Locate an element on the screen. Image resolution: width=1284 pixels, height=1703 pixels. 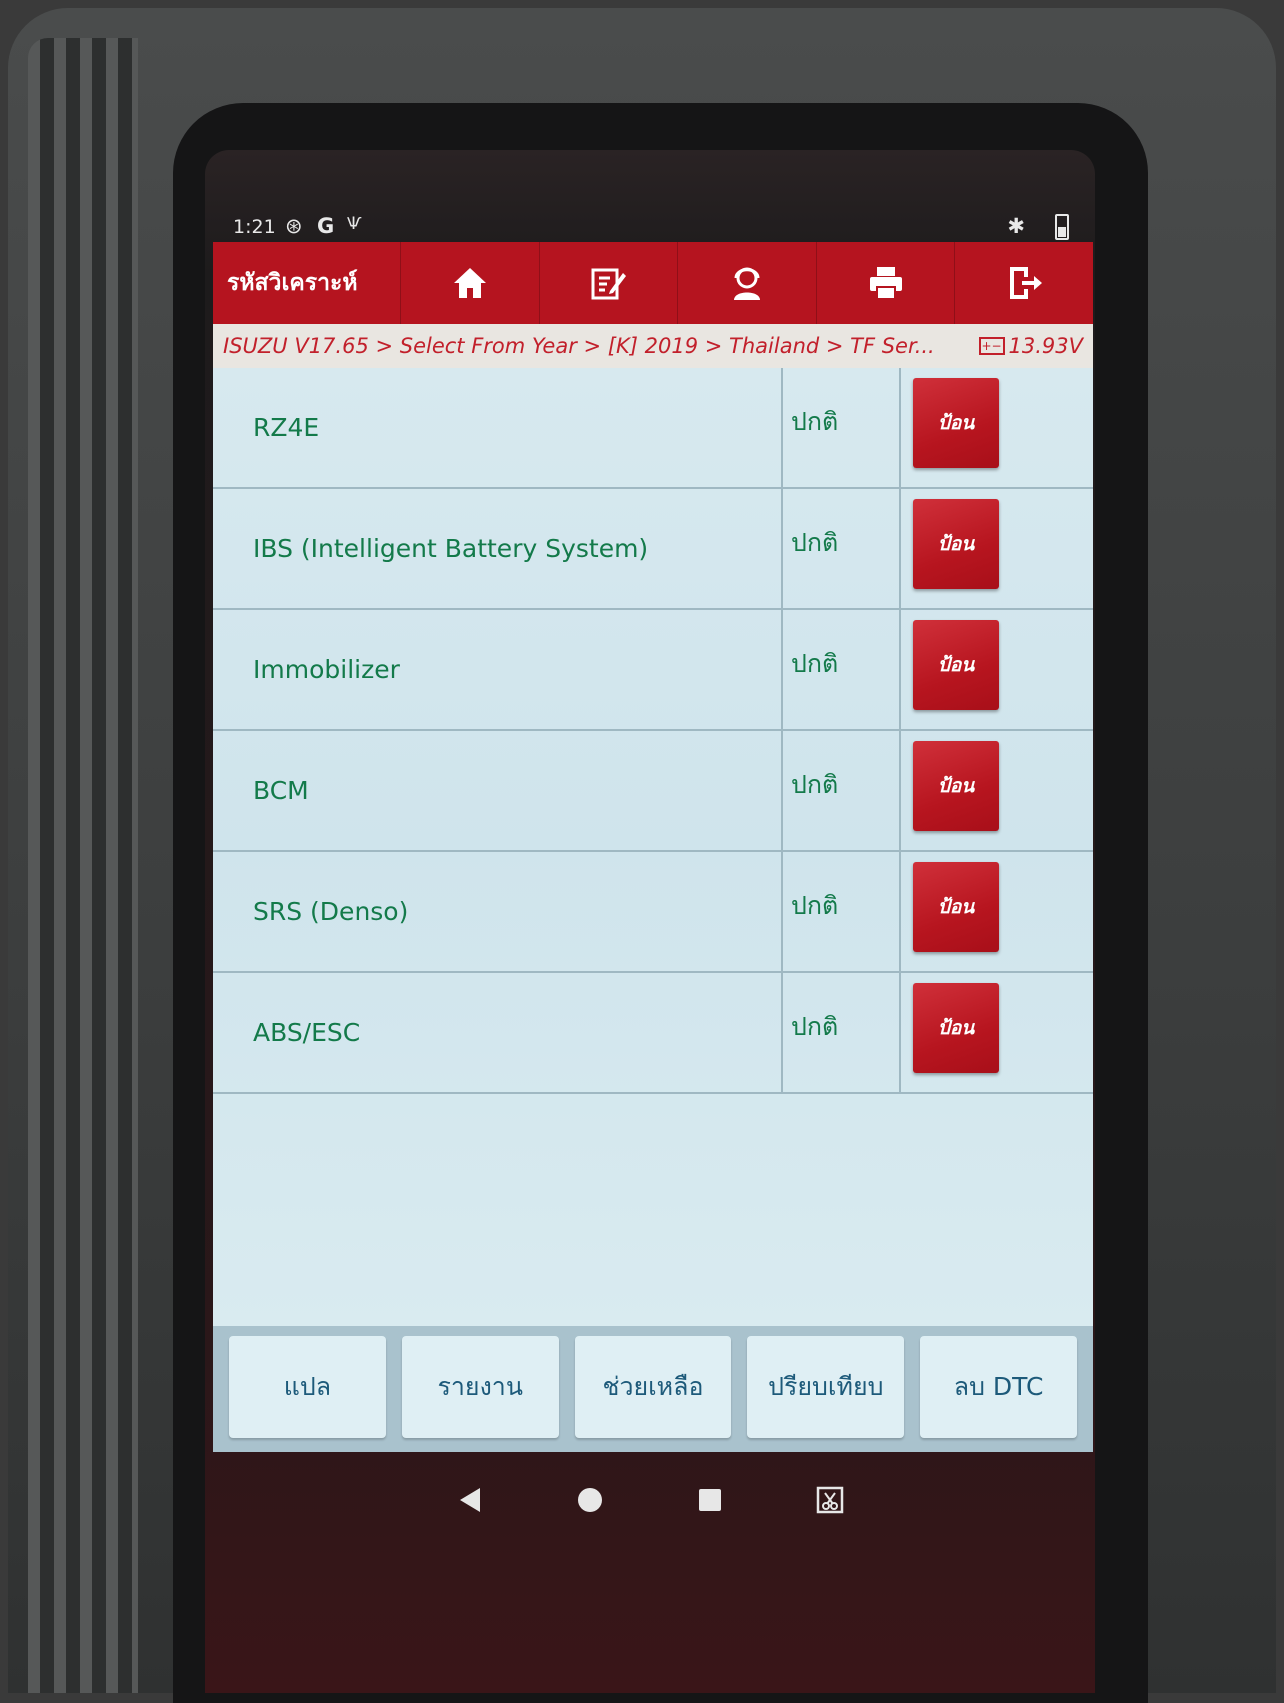
table-row: RZ4E ปกติ ป้อน is located at coordinates (653, 428).